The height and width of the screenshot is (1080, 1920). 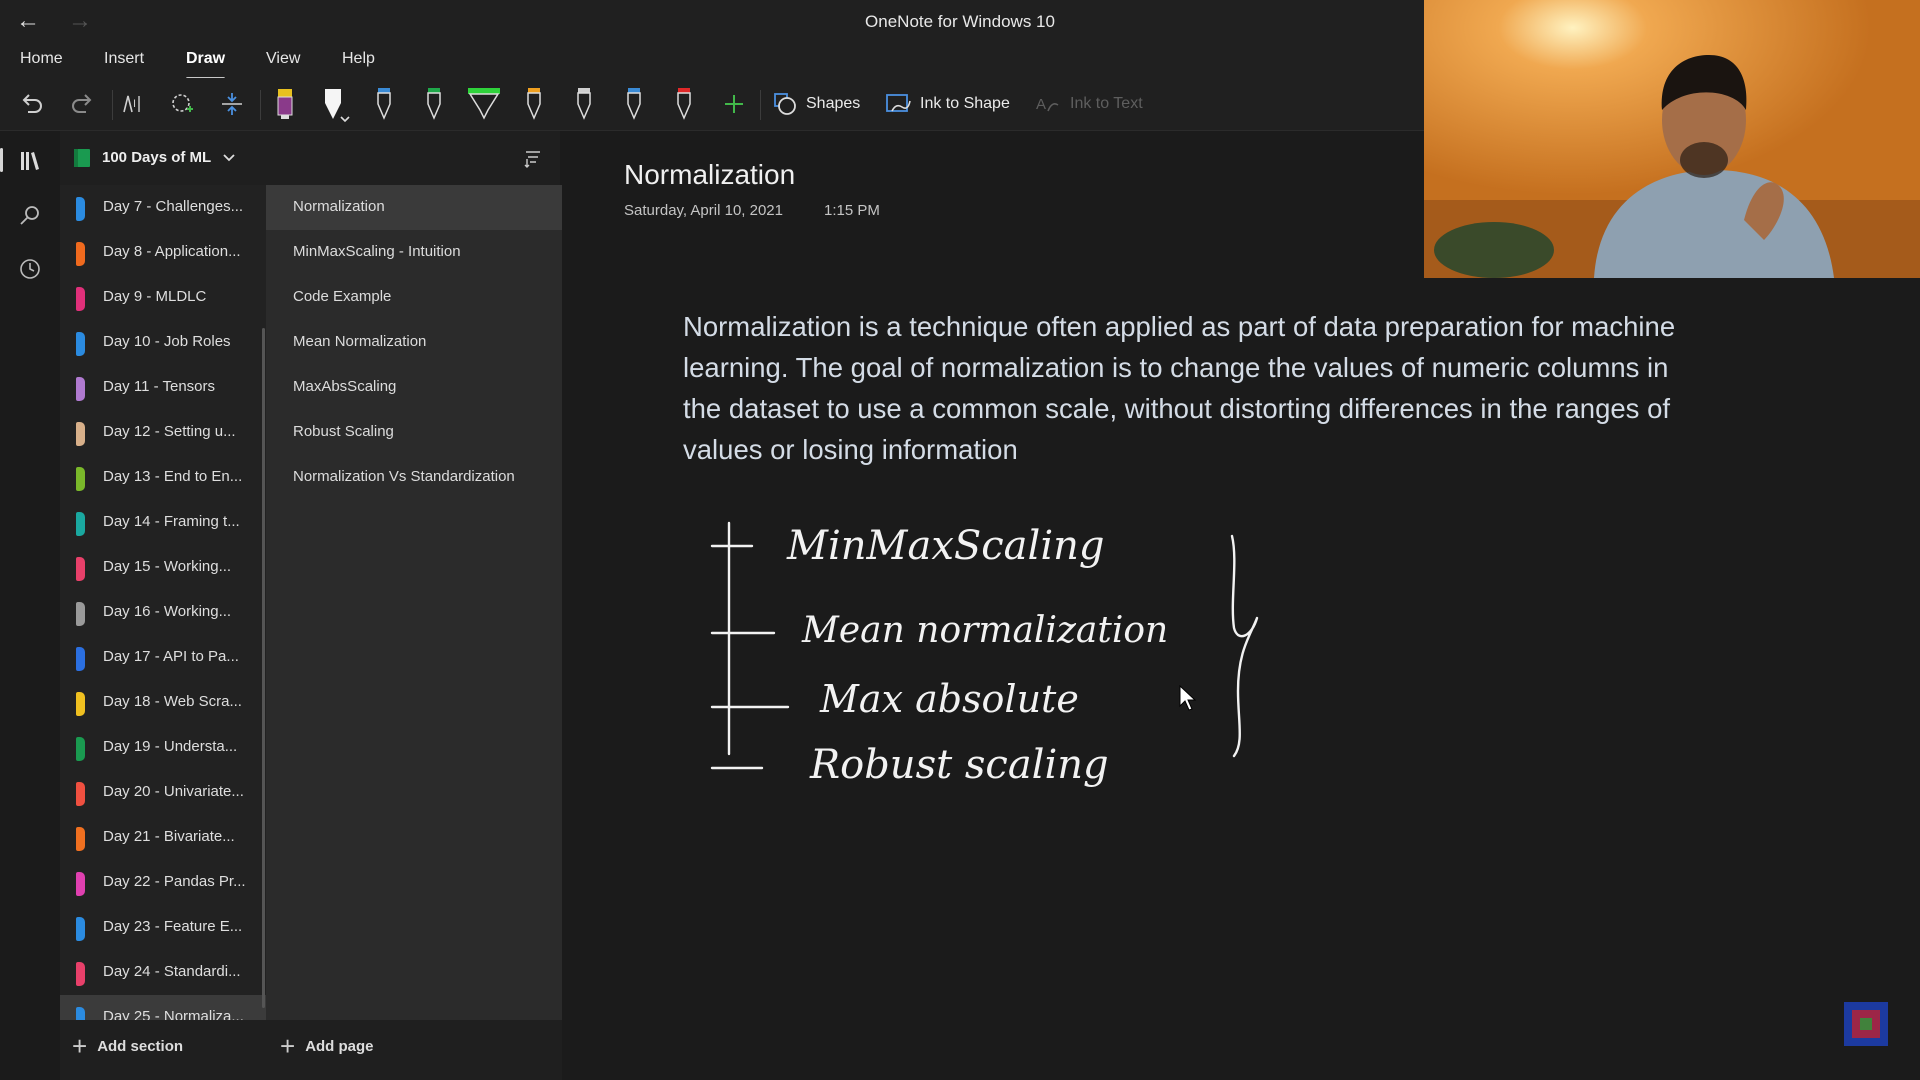 What do you see at coordinates (310, 158) in the screenshot?
I see `notebook-header: 100 Days of ML` at bounding box center [310, 158].